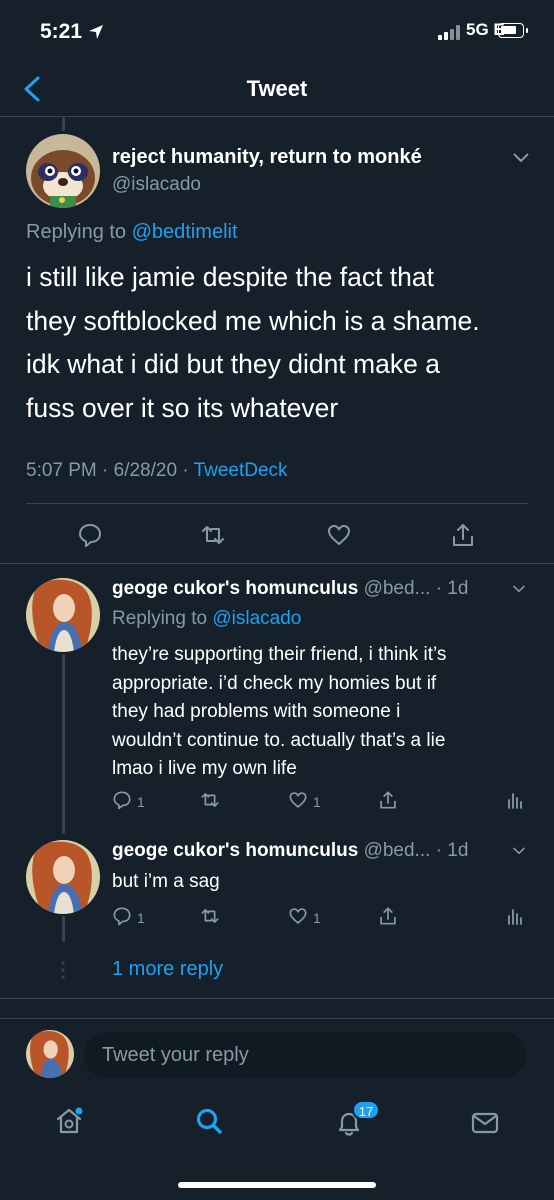 This screenshot has height=1200, width=554. What do you see at coordinates (182, 407) in the screenshot?
I see `tweet-text-line: fuss over it so its whatever` at bounding box center [182, 407].